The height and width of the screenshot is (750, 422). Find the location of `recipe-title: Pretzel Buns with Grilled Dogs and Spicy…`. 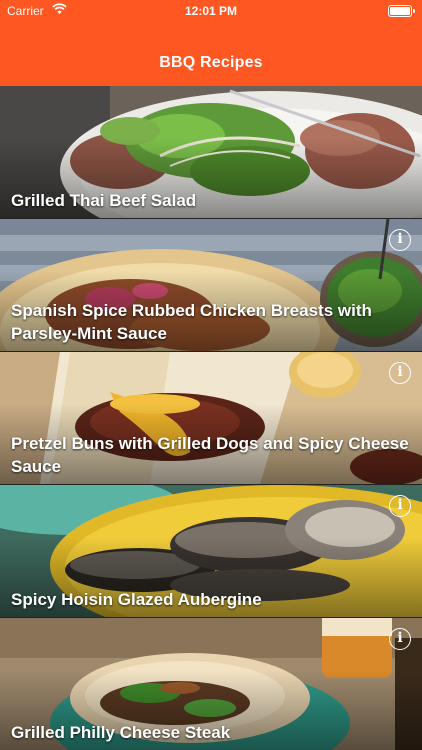

recipe-title: Pretzel Buns with Grilled Dogs and Spicy… is located at coordinates (210, 455).